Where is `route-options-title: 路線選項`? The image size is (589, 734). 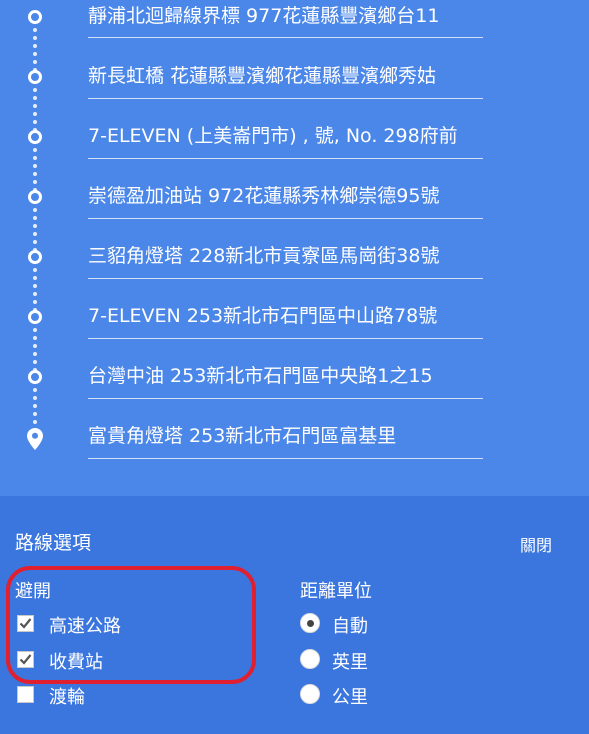
route-options-title: 路線選項 is located at coordinates (53, 543).